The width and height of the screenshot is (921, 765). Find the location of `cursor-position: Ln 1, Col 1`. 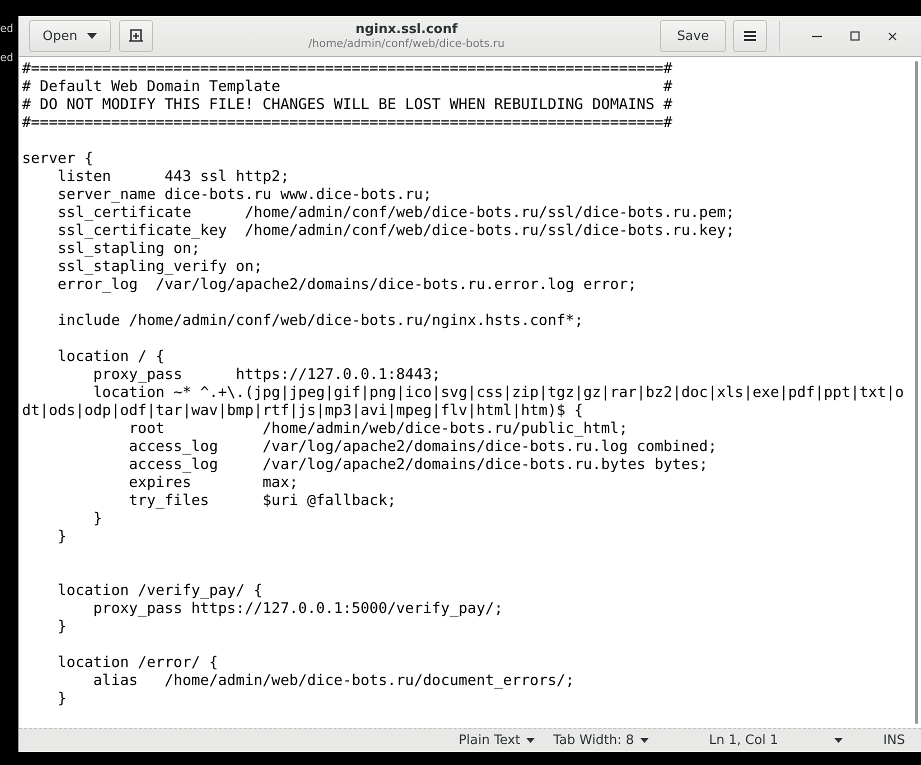

cursor-position: Ln 1, Col 1 is located at coordinates (743, 740).